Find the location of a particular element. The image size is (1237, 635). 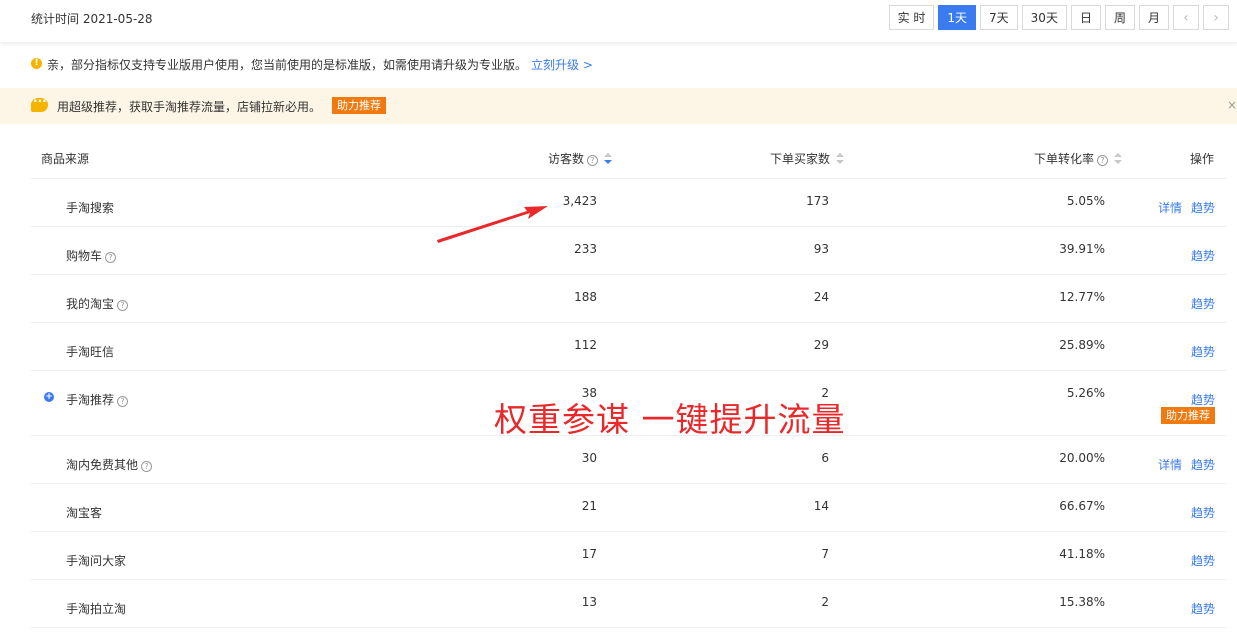

table-row: 手淘旺信 112 29 25.89% 趋势 is located at coordinates (628, 347).